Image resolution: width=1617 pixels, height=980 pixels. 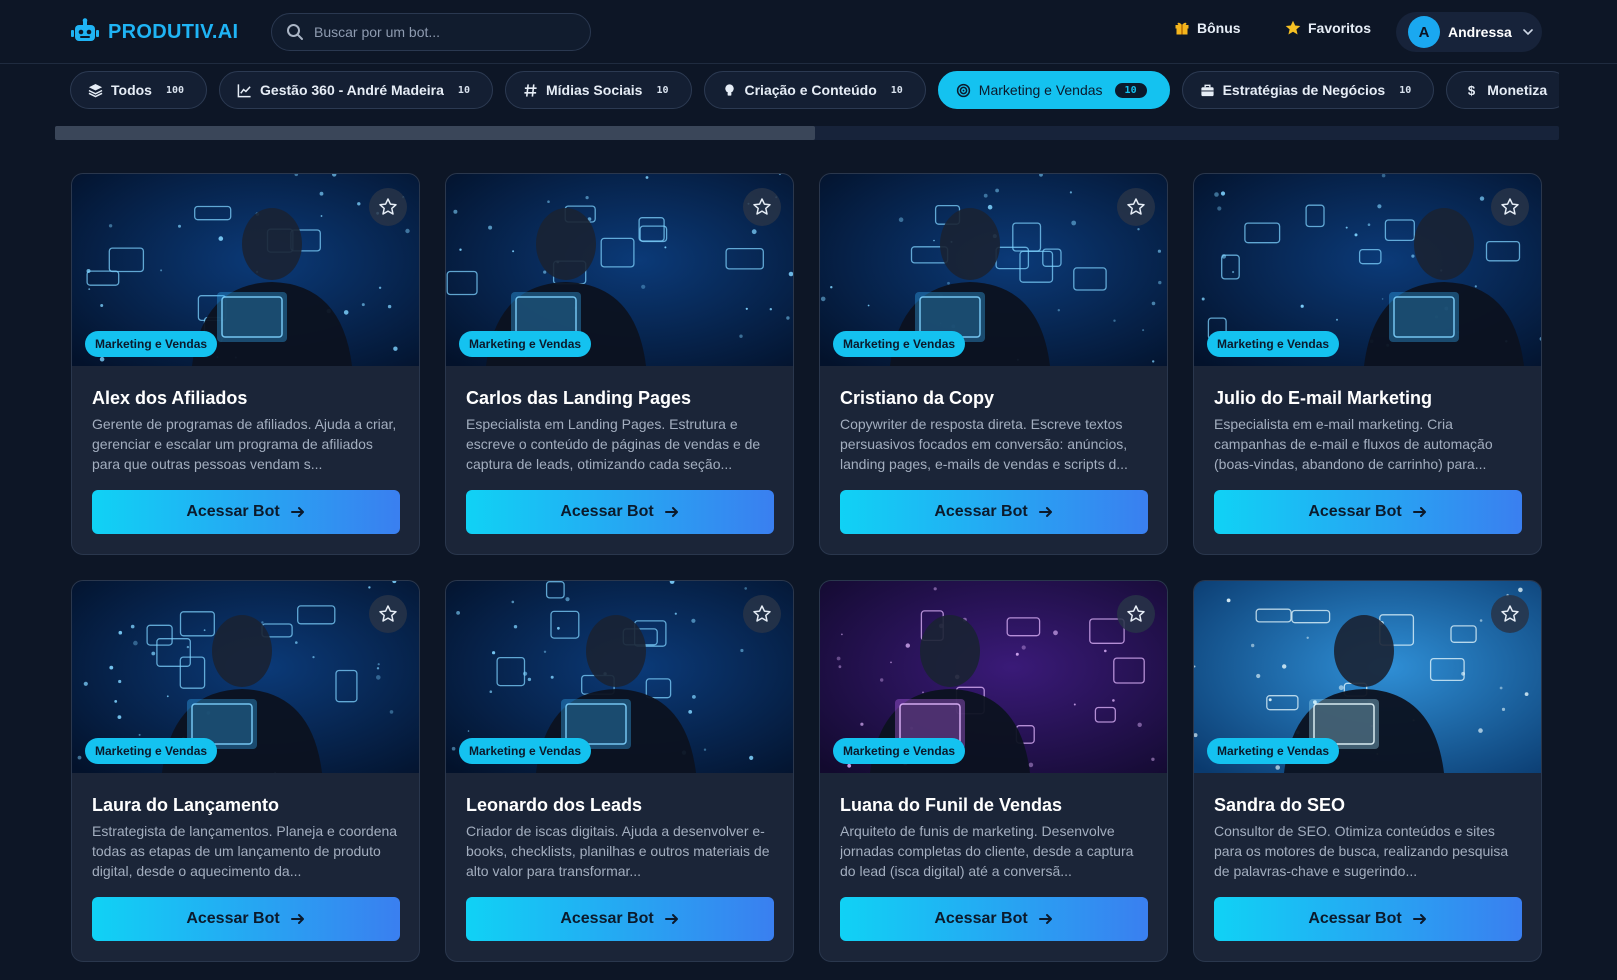 I want to click on tab-label: Marketing e Vendas, so click(x=1040, y=90).